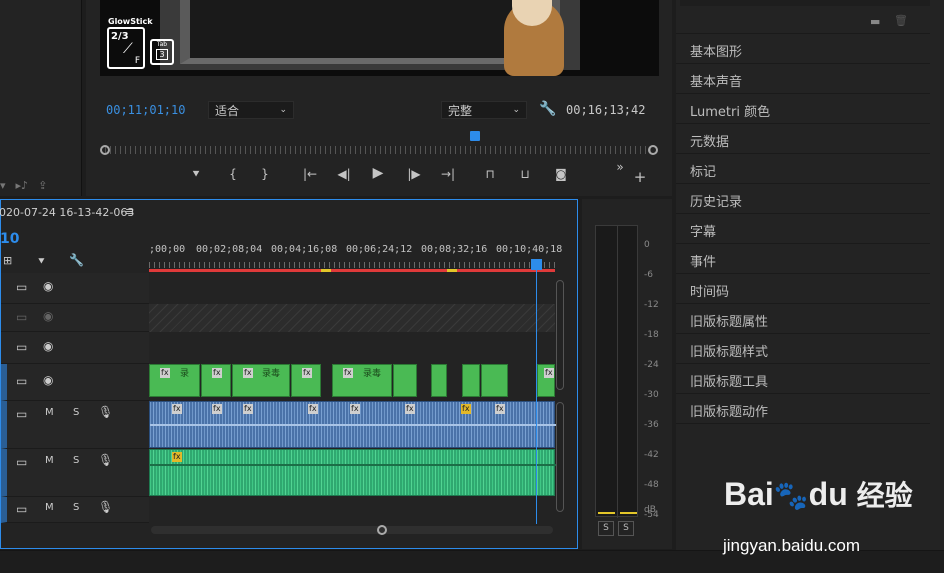 Image resolution: width=944 pixels, height=573 pixels. What do you see at coordinates (304, 249) in the screenshot?
I see `ruler-label: 00;04;16;08` at bounding box center [304, 249].